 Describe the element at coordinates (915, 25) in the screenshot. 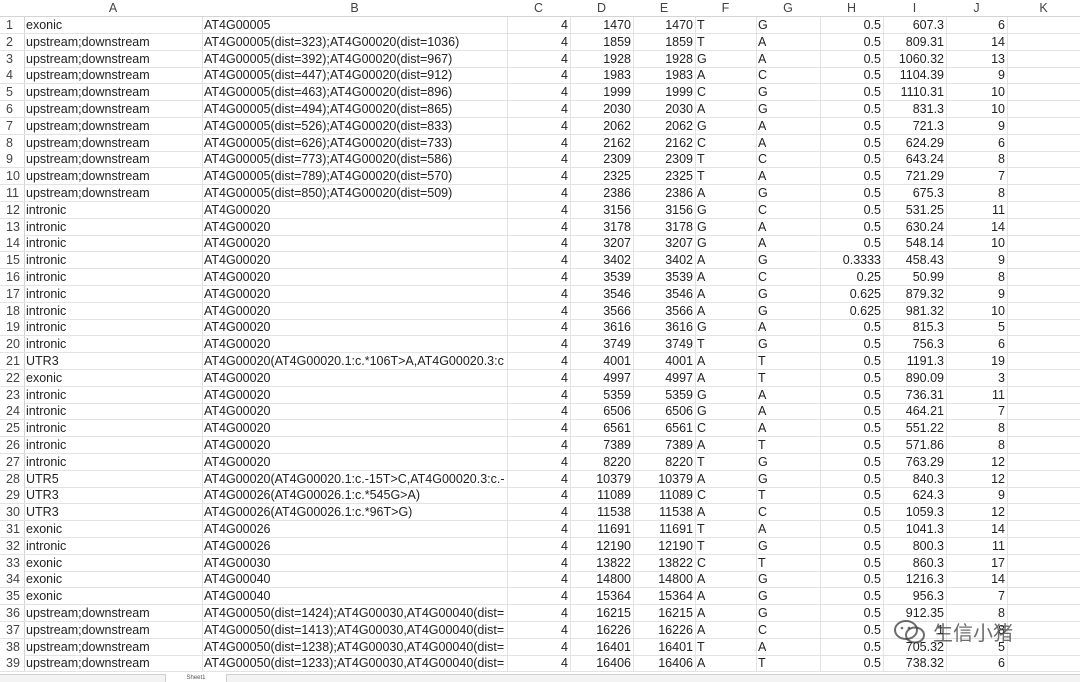

I see `cell-i: 607.3` at that location.